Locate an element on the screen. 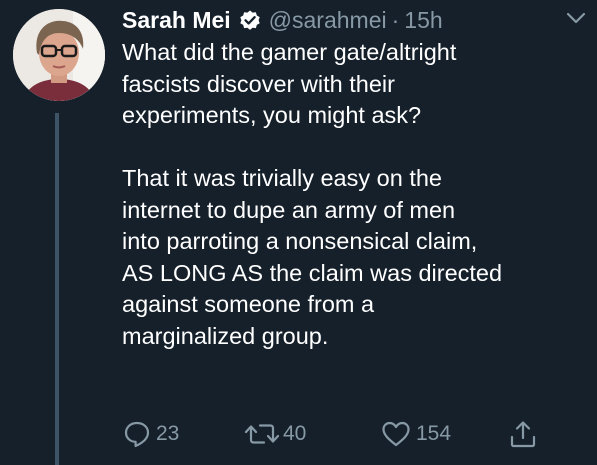 The height and width of the screenshot is (465, 597). retweet-count: 40 is located at coordinates (295, 433).